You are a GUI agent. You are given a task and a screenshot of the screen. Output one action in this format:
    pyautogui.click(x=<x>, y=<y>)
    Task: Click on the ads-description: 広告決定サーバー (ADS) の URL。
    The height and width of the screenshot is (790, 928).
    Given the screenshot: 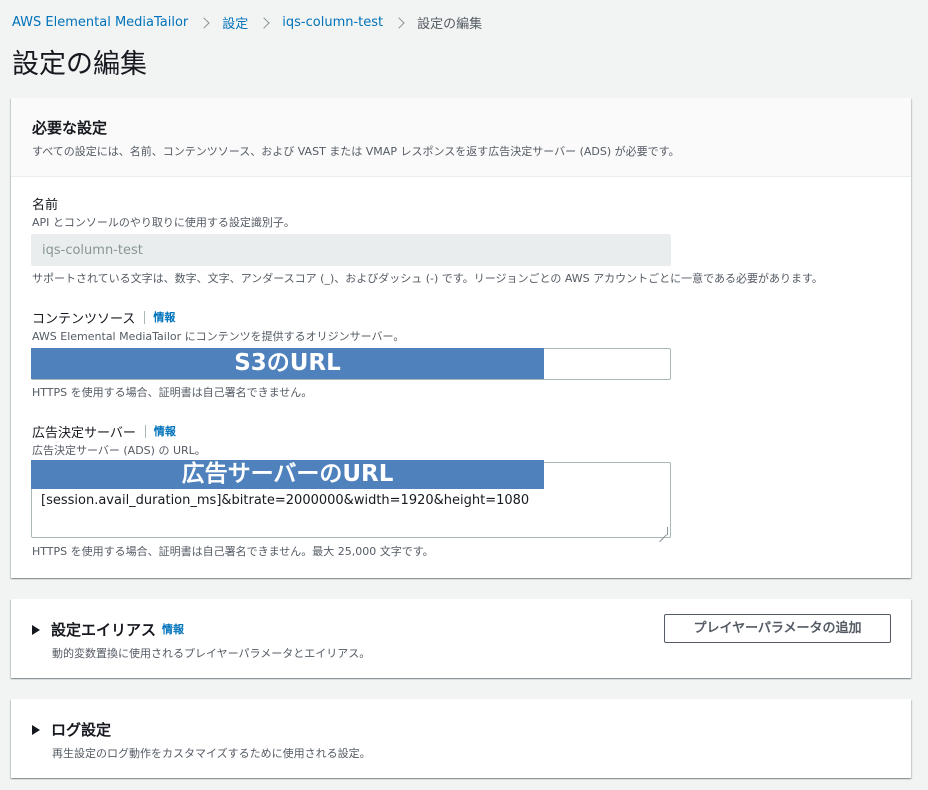 What is the action you would take?
    pyautogui.click(x=119, y=450)
    